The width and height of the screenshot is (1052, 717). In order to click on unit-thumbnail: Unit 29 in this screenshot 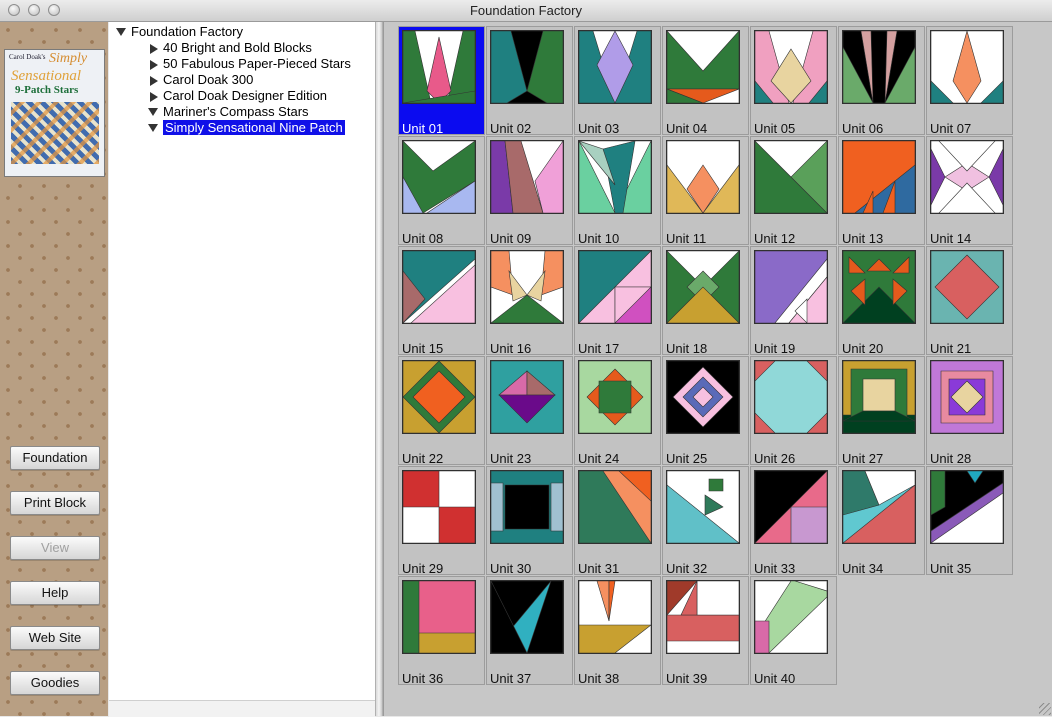, I will do `click(441, 521)`.